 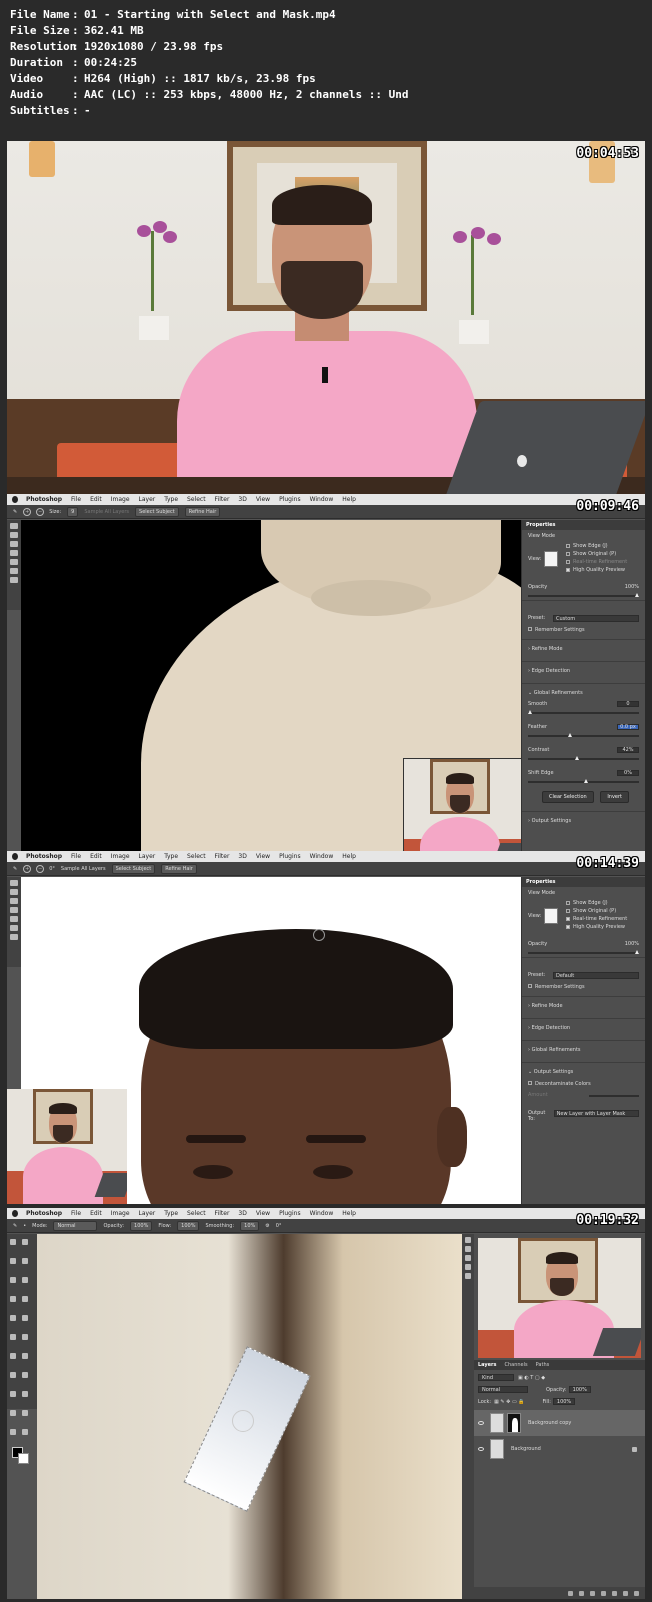 I want to click on output-to-select: New Layer with Layer Mask, so click(x=596, y=1113).